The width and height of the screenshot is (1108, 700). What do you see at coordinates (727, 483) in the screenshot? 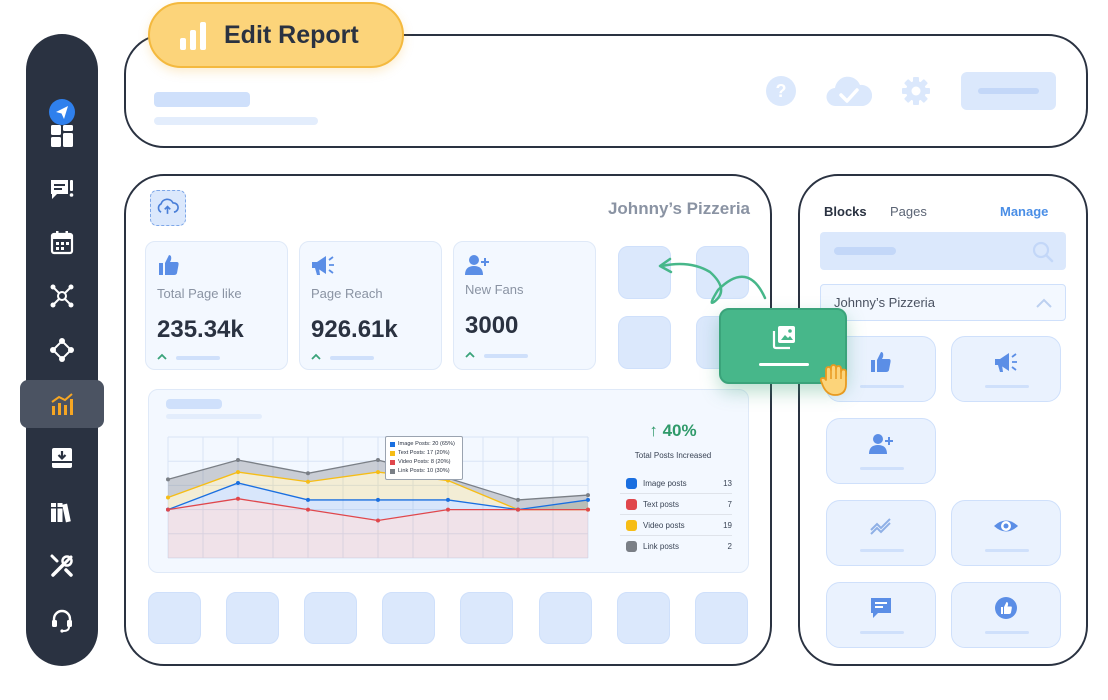
I see `legend-count: 13` at bounding box center [727, 483].